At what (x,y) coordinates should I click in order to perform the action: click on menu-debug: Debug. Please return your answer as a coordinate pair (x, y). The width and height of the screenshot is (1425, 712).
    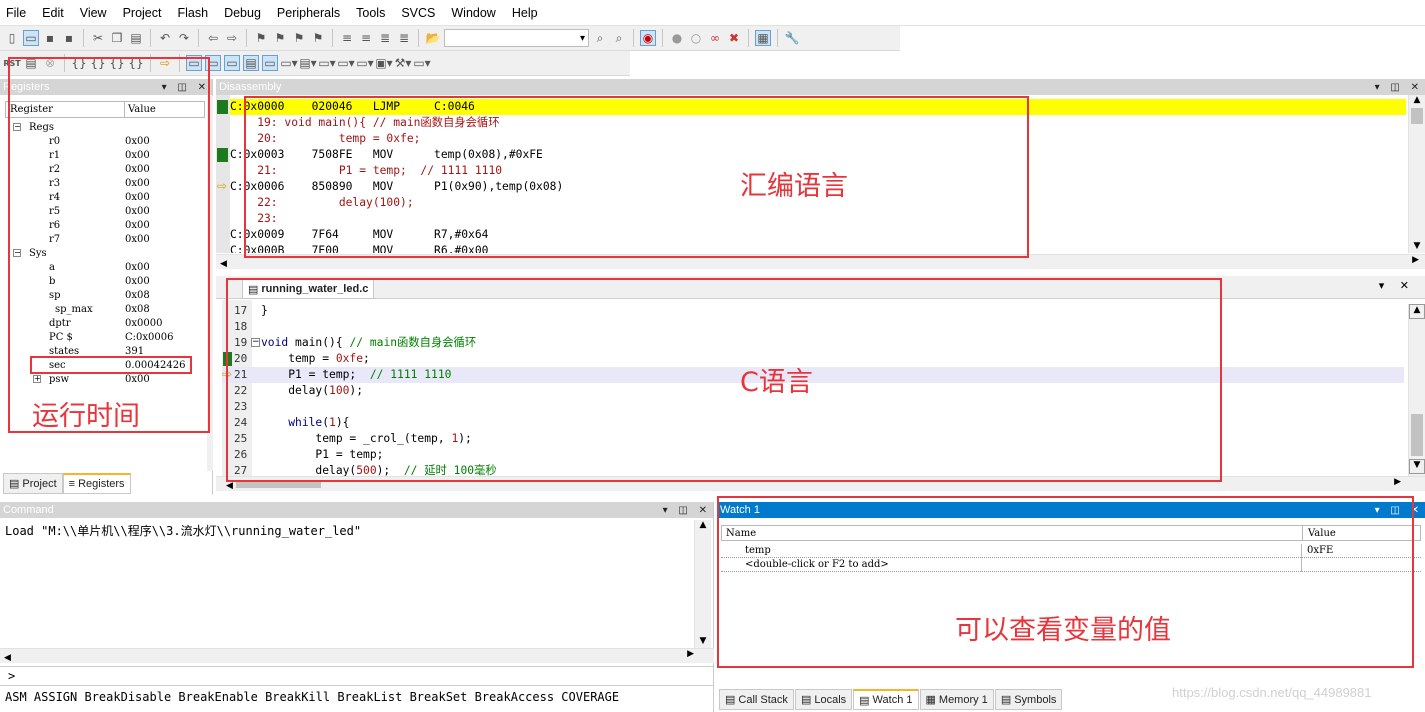
    Looking at the image, I should click on (242, 13).